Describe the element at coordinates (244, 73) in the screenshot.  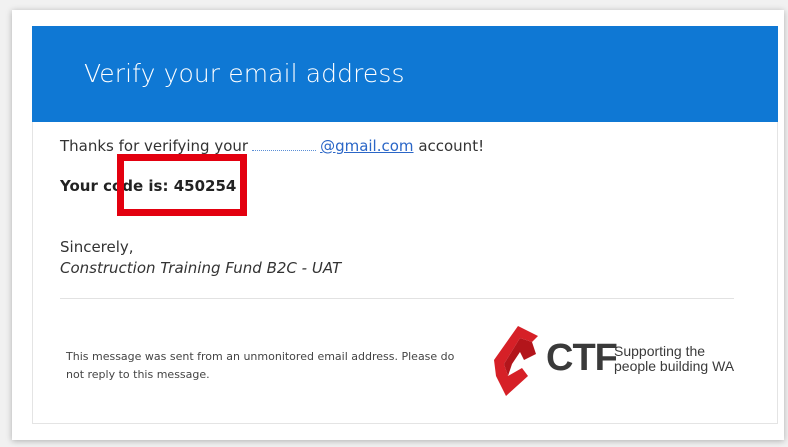
I see `email-title: Verify your email address` at that location.